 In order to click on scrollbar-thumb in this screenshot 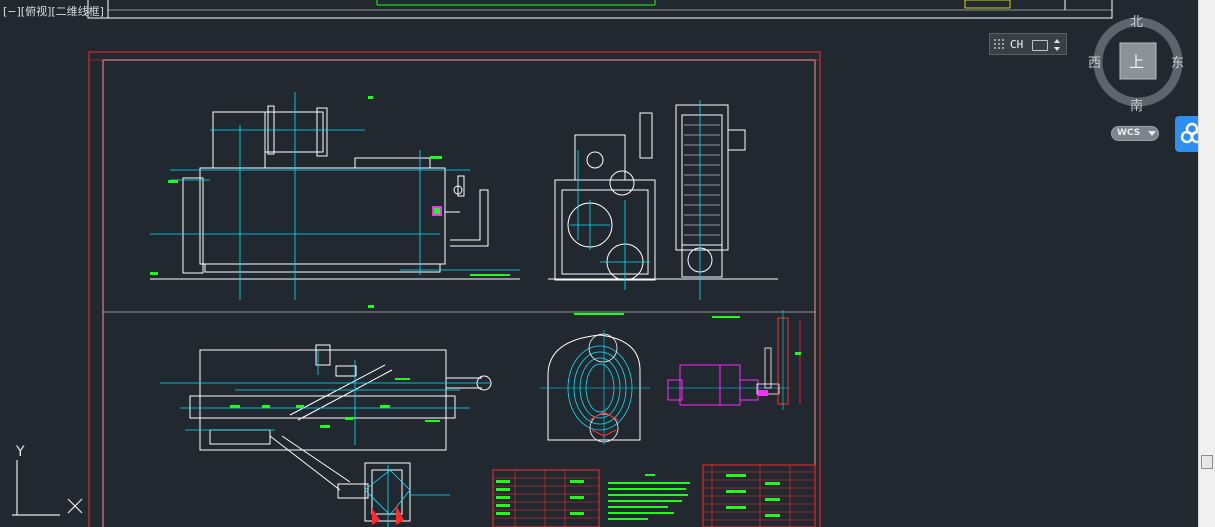, I will do `click(1207, 462)`.